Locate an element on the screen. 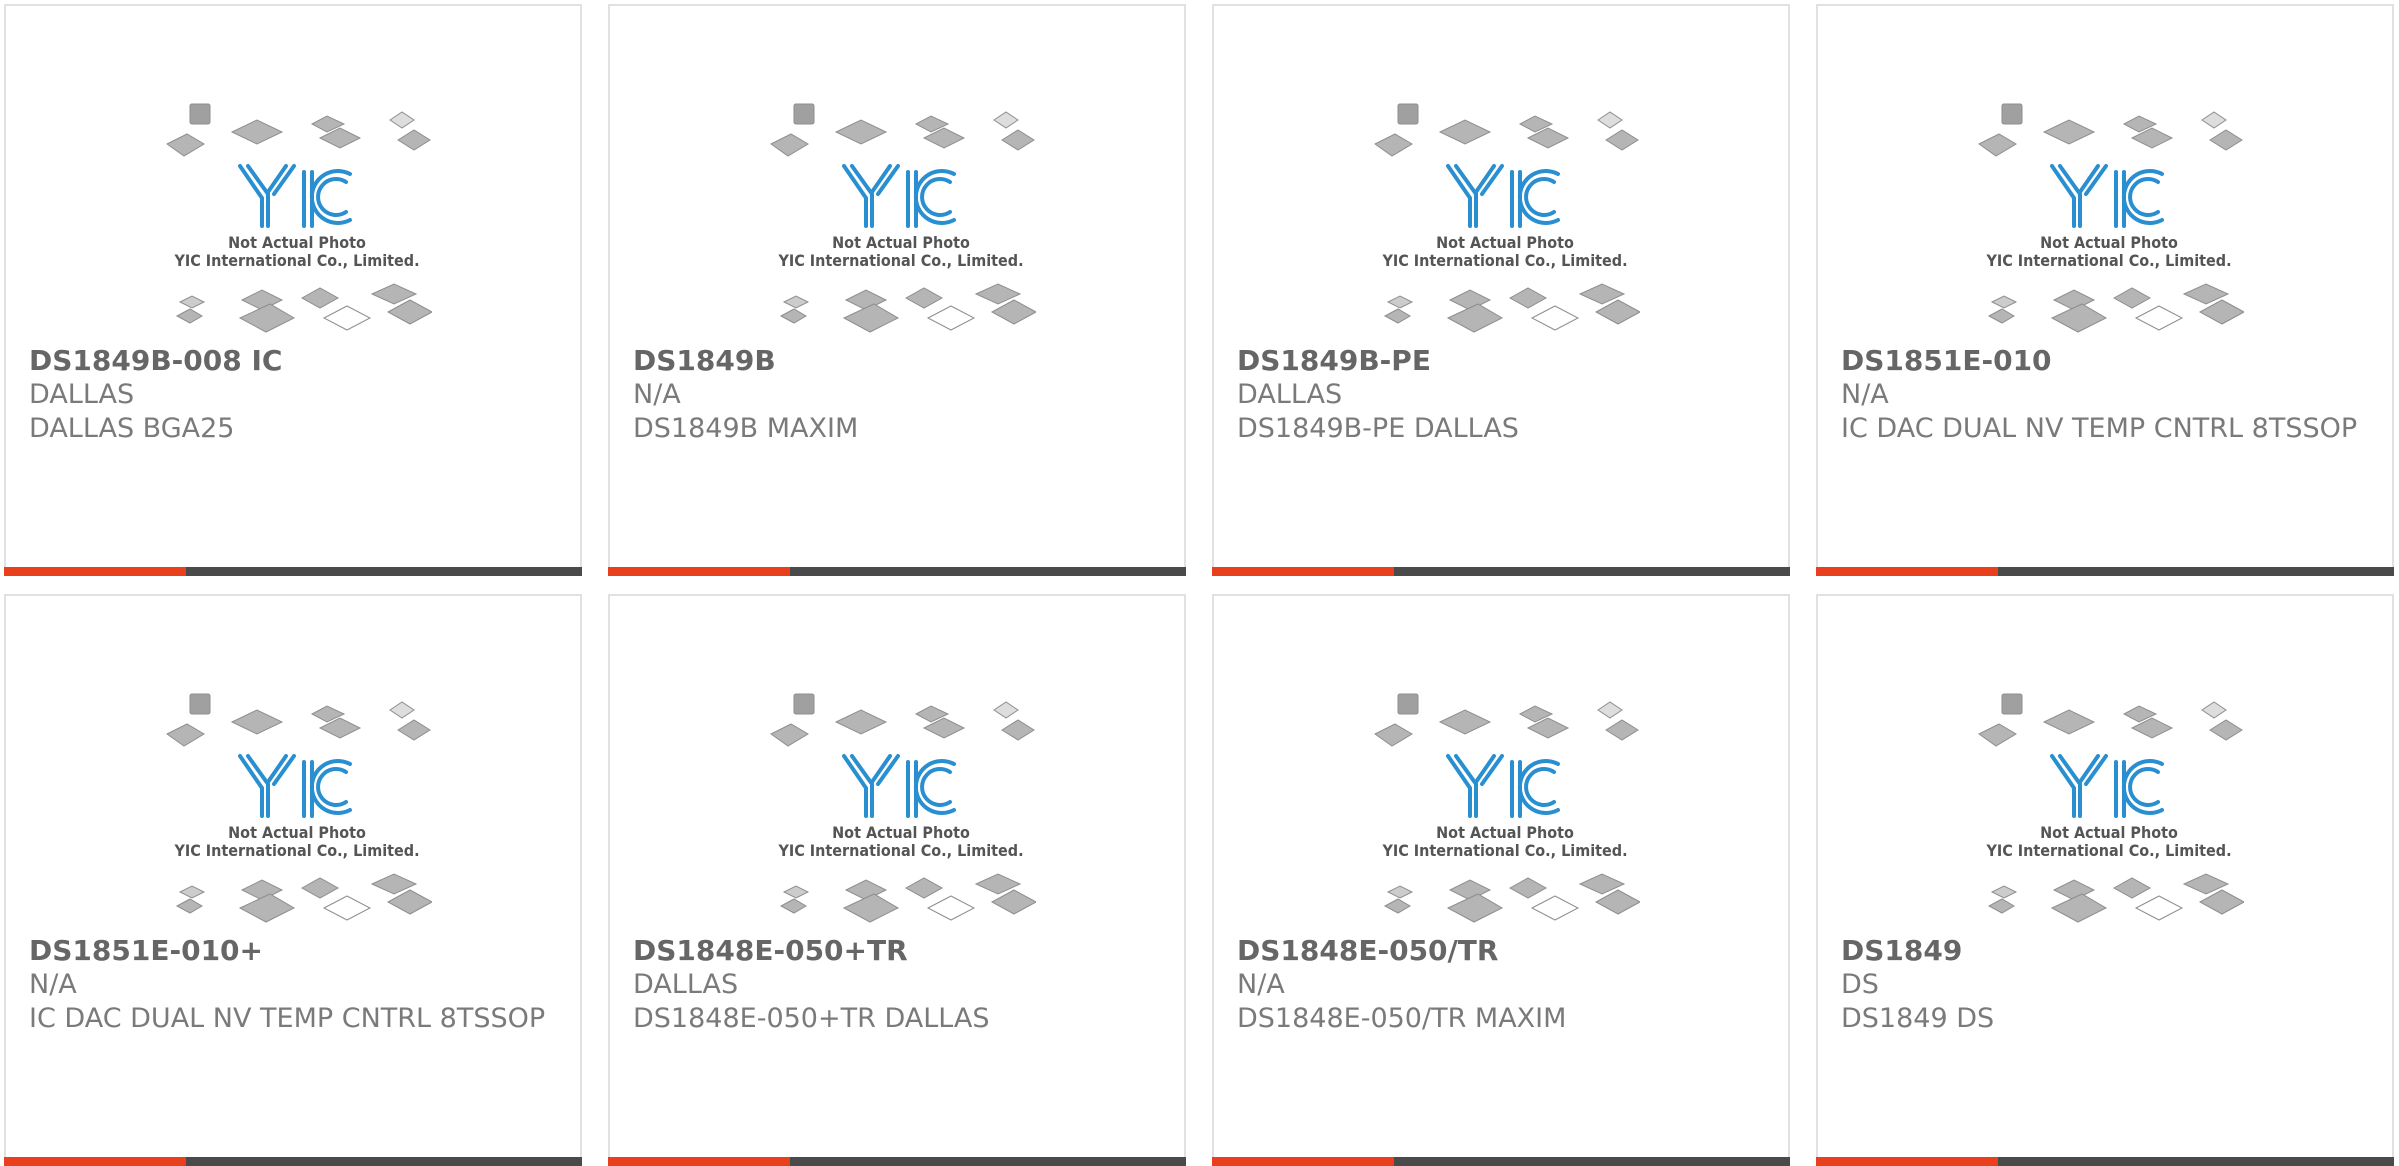  part-number: DS1849B-PE is located at coordinates (1497, 361).